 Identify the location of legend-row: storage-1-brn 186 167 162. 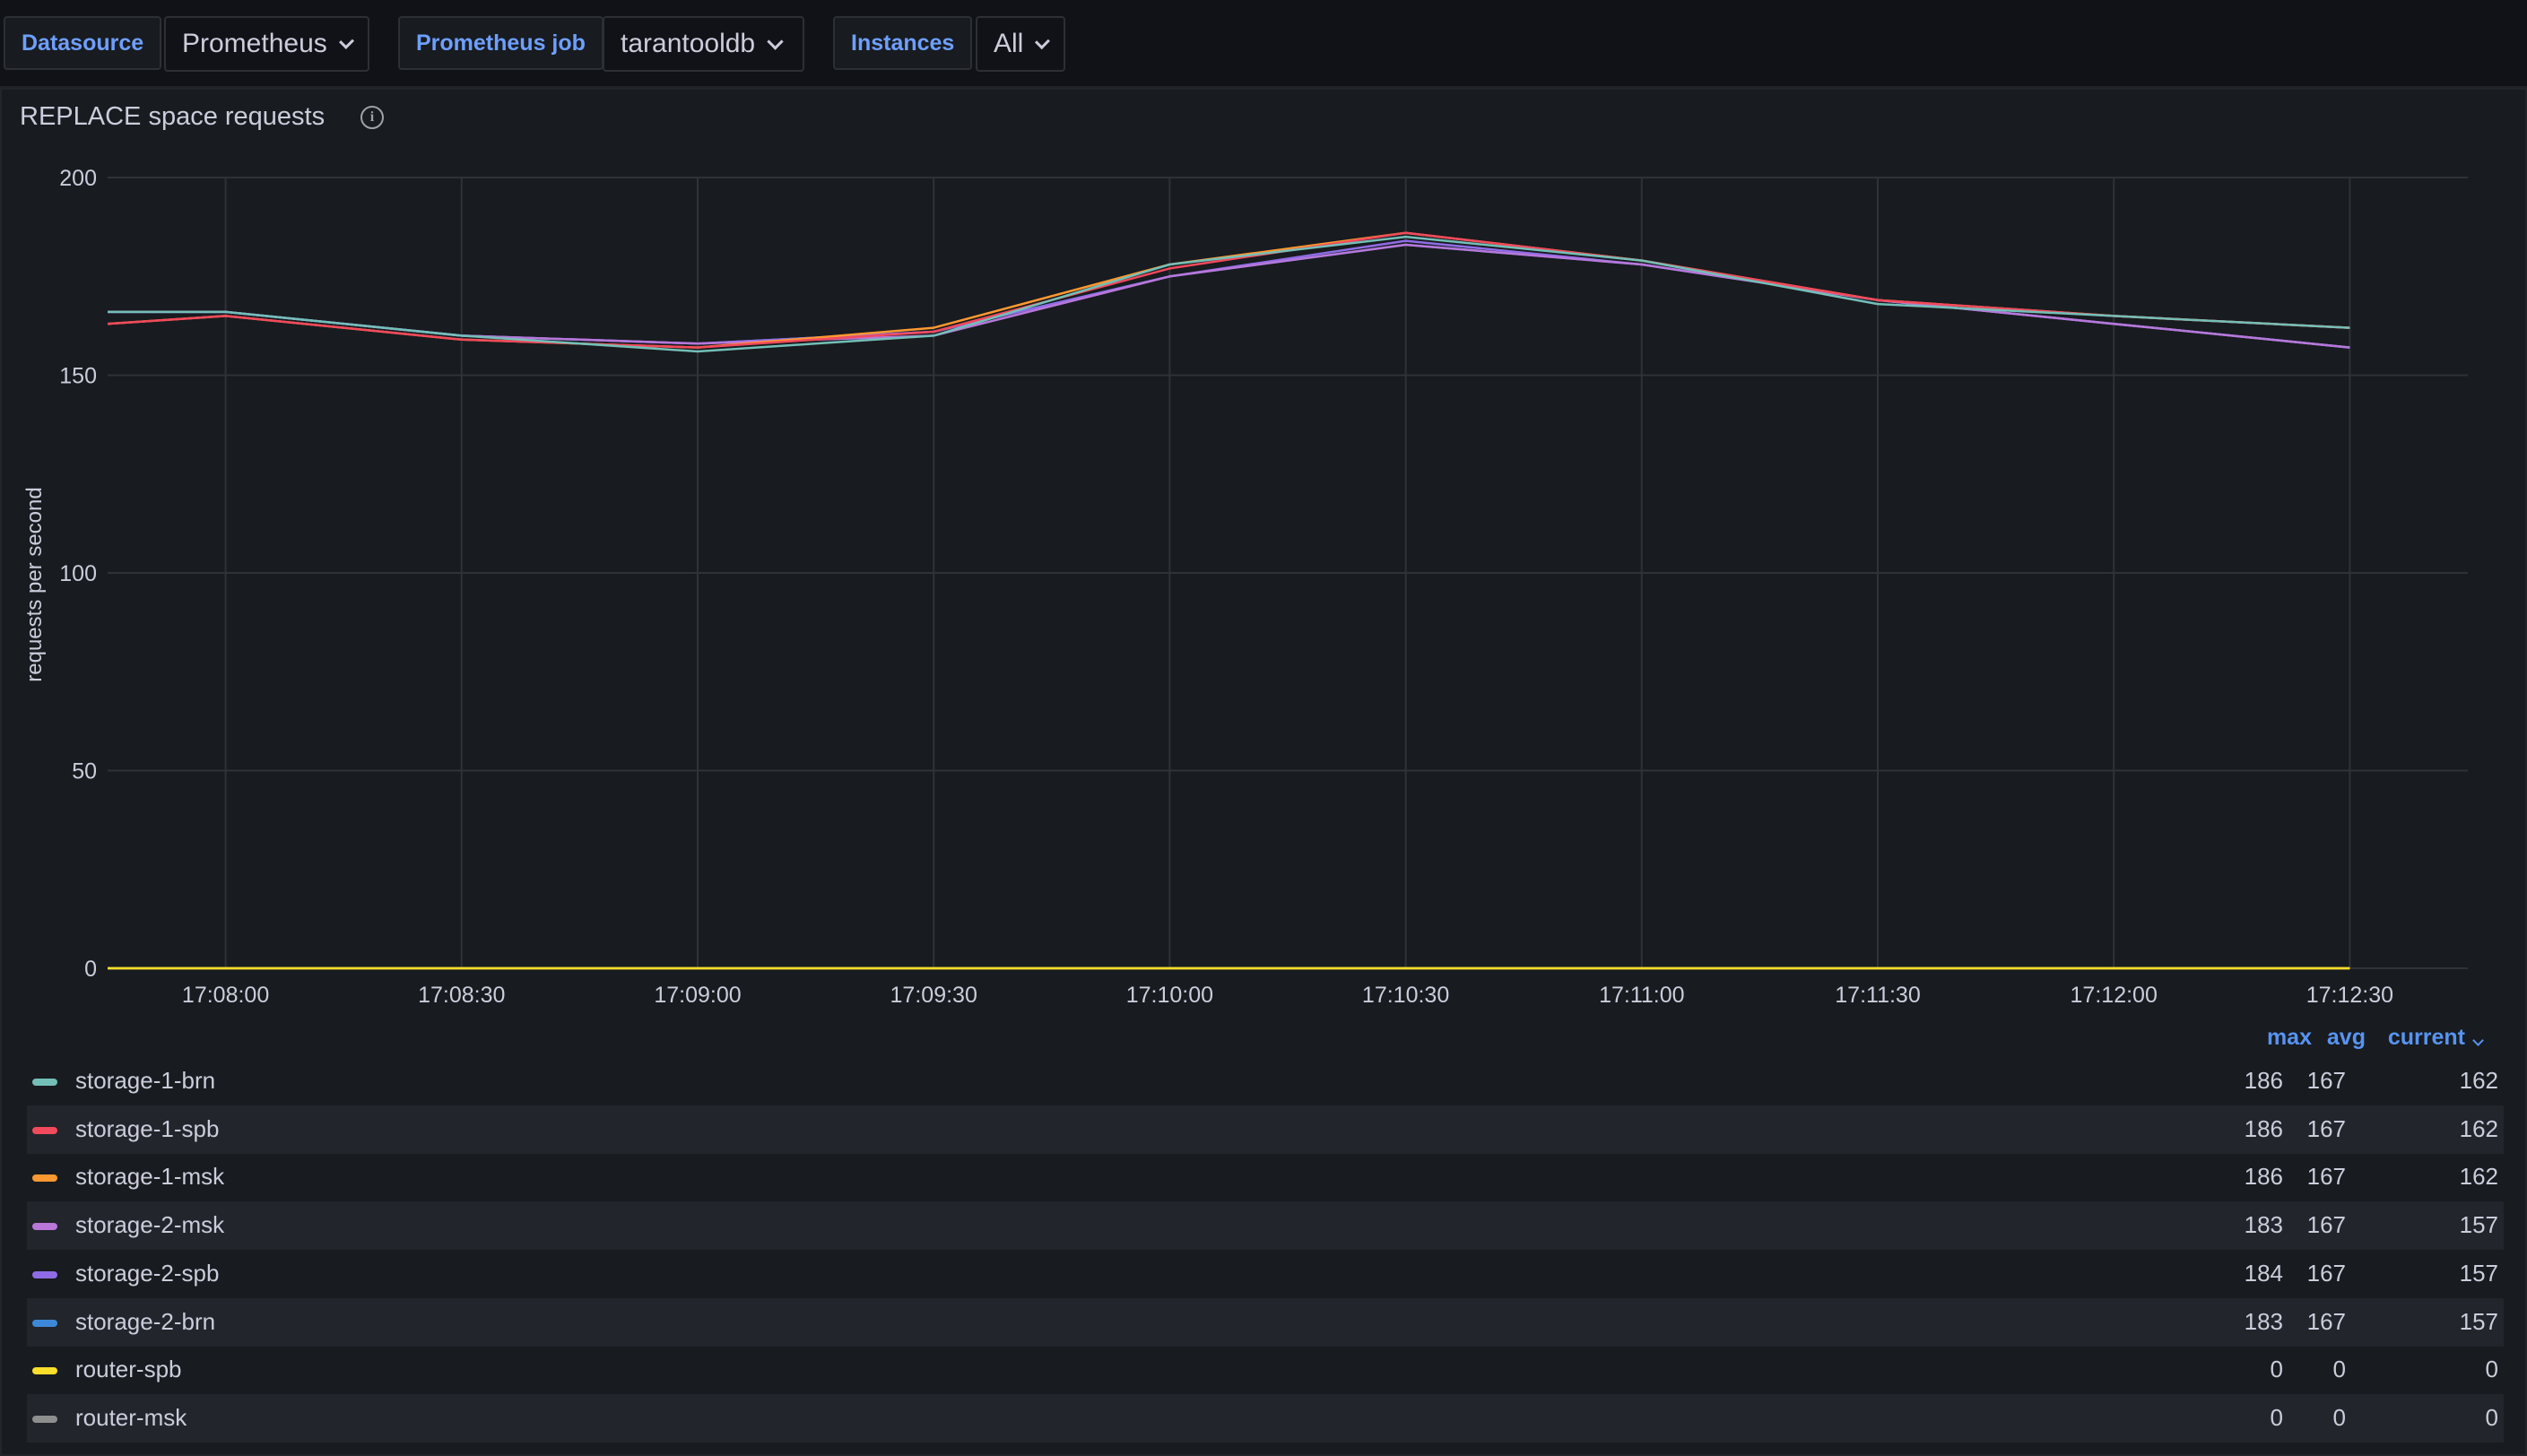
(1265, 1081).